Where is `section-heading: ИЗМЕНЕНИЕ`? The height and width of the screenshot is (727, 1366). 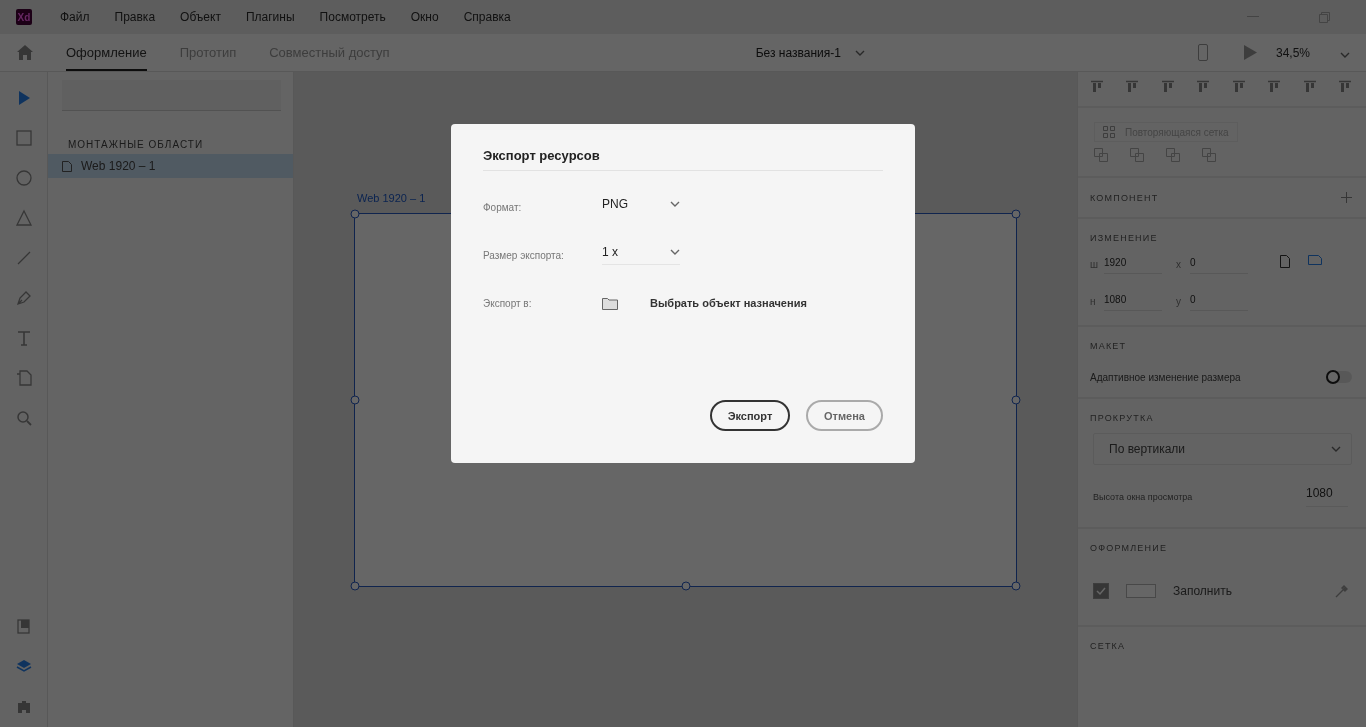 section-heading: ИЗМЕНЕНИЕ is located at coordinates (1124, 238).